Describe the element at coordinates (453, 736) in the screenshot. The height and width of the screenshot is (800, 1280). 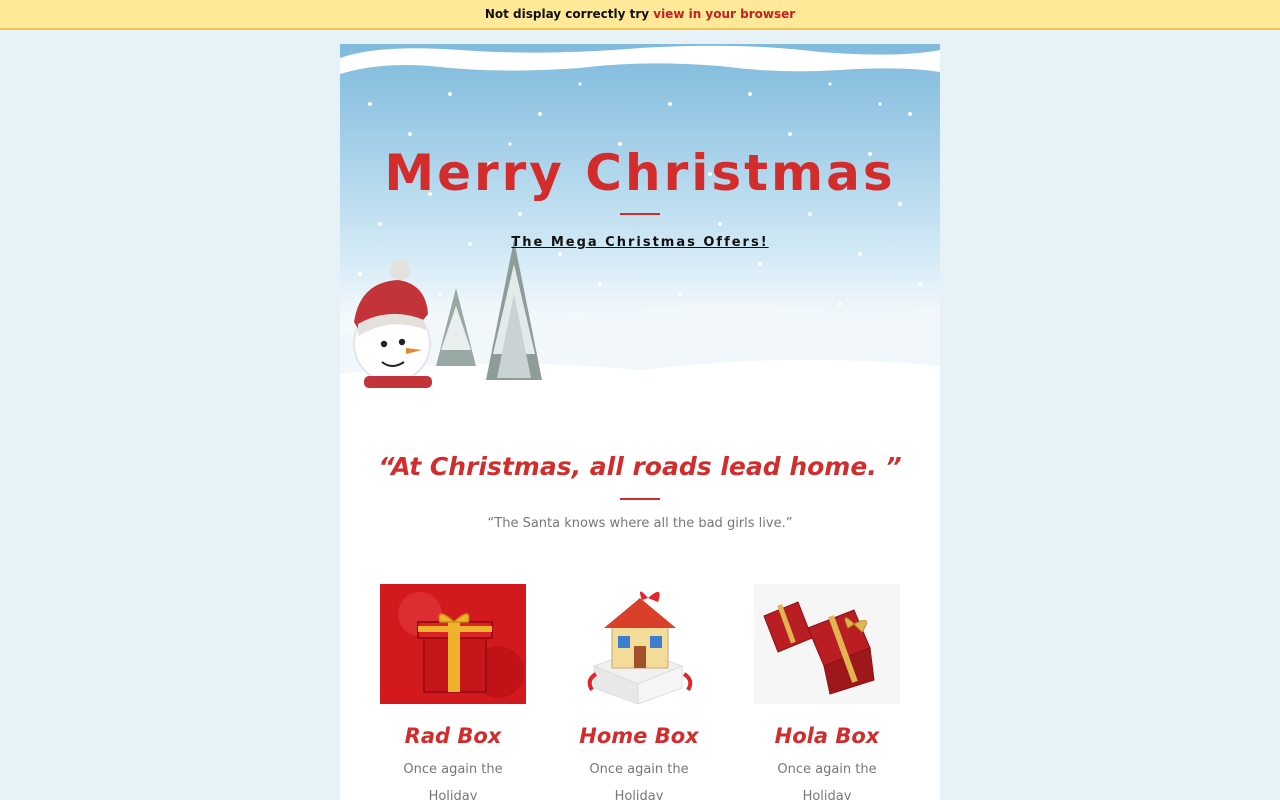
I see `product-name: Rad Box` at that location.